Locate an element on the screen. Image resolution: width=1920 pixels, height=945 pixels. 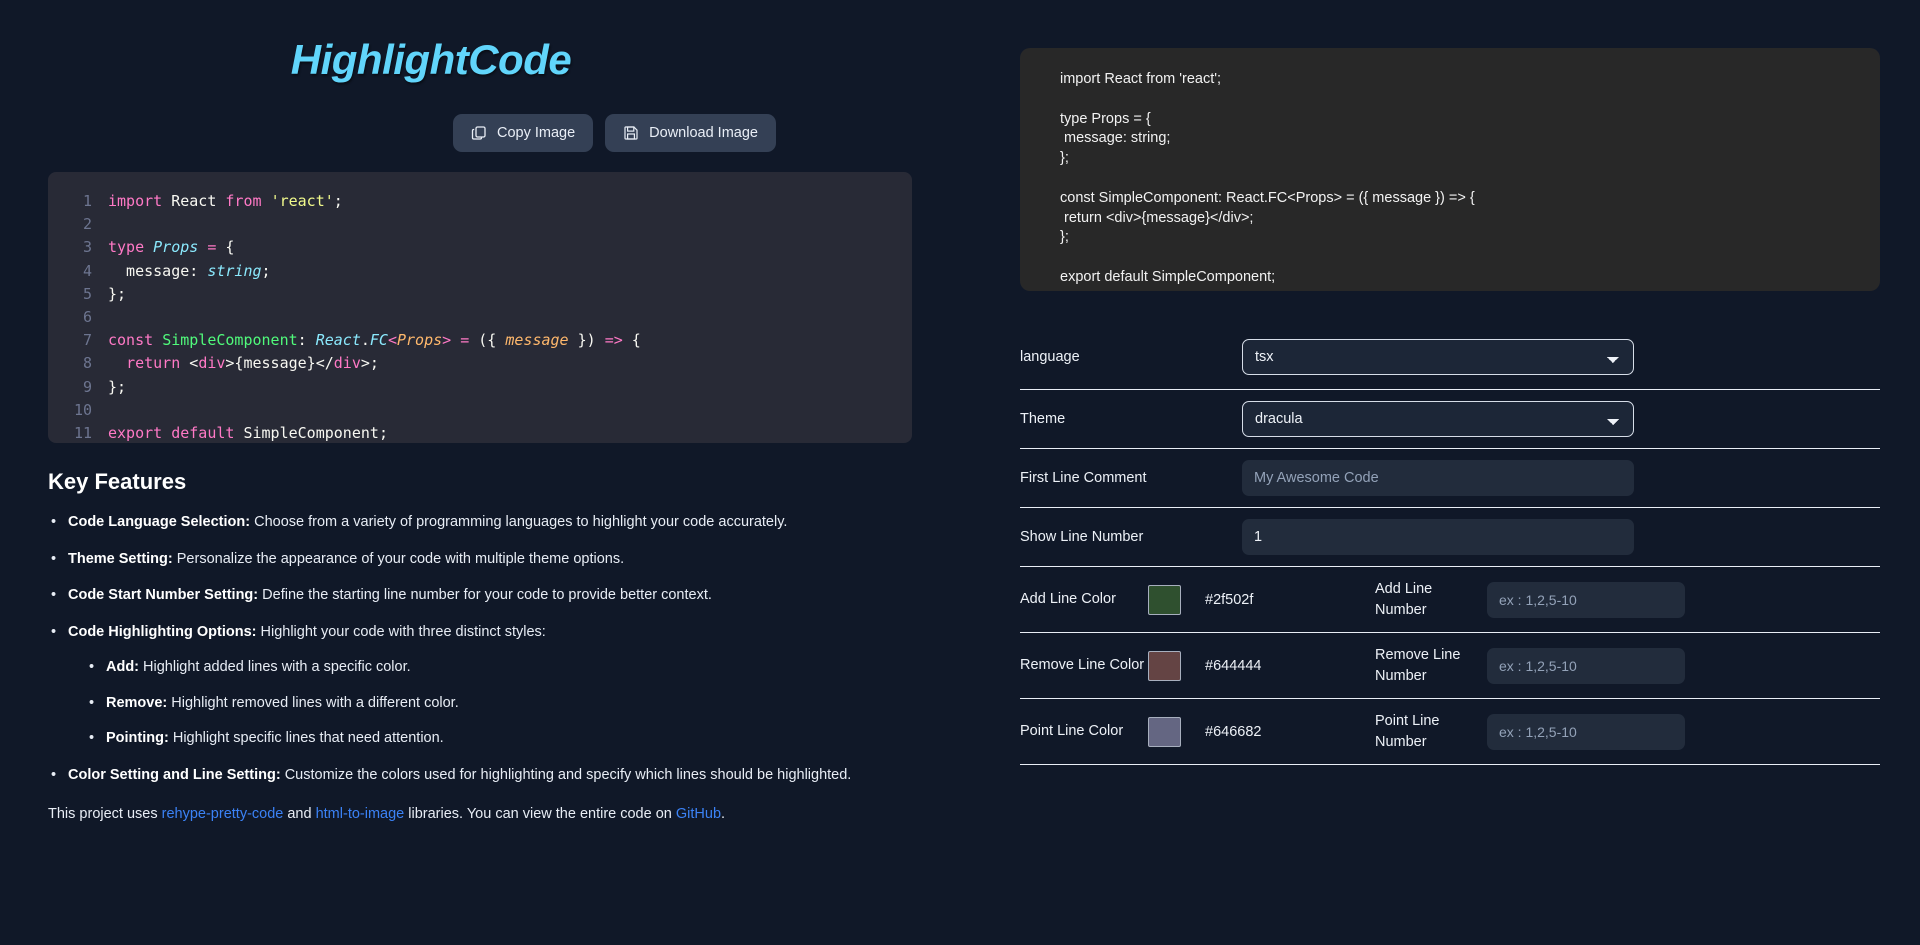
feature-title: Code Start Number Setting: is located at coordinates (163, 595).